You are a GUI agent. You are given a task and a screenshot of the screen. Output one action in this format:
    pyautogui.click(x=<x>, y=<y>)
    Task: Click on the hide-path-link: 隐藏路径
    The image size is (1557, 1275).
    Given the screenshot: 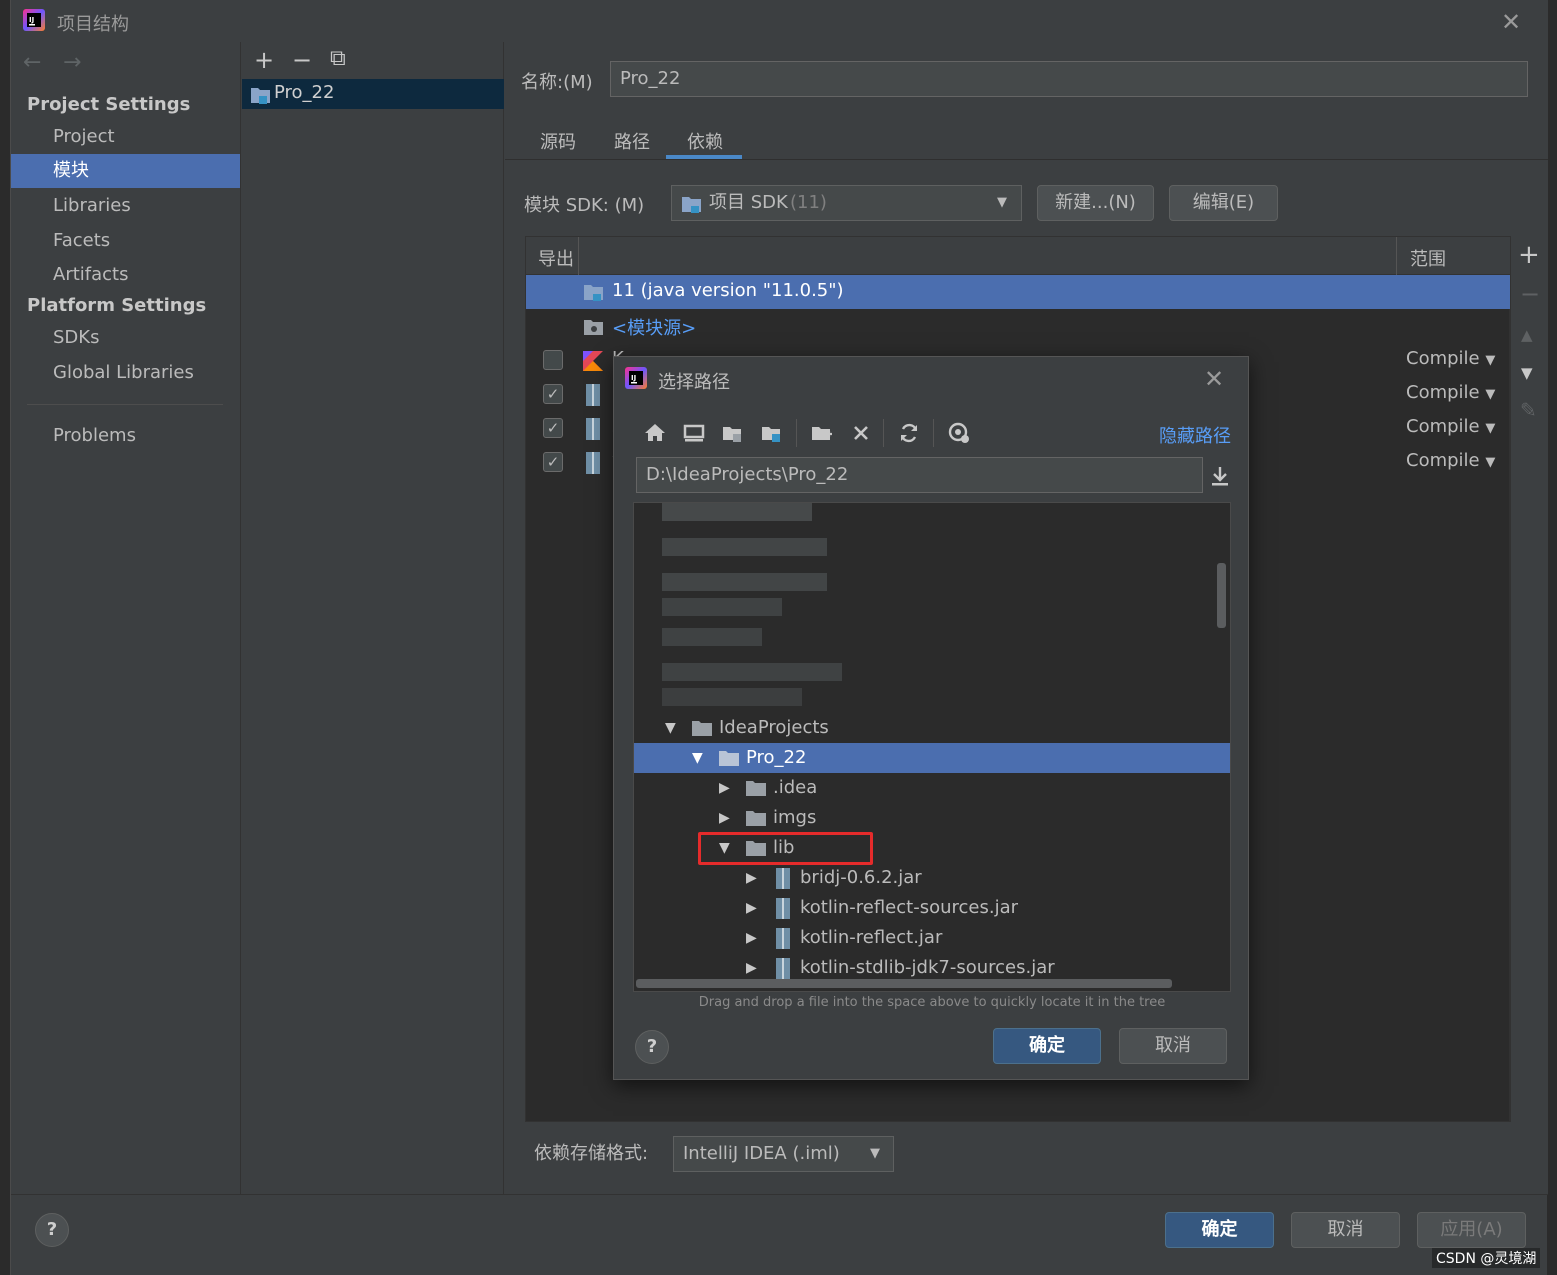 What is the action you would take?
    pyautogui.click(x=1195, y=435)
    